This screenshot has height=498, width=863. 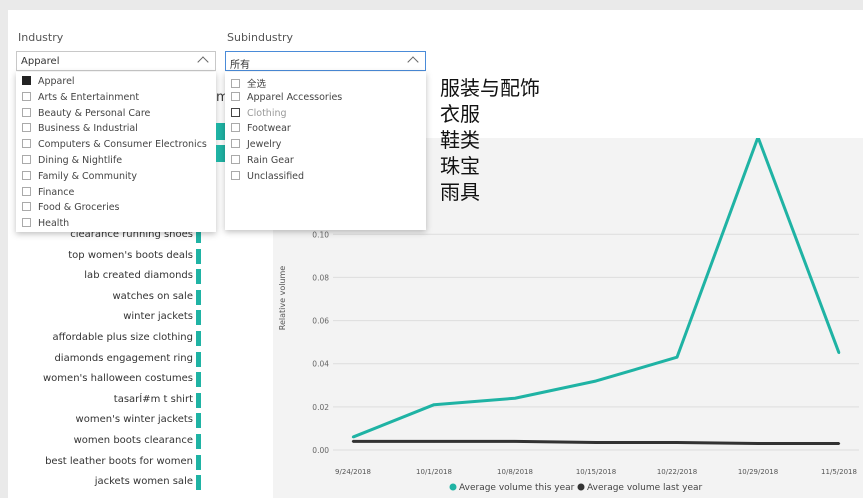 I want to click on industry-option: Family & Community, so click(x=79, y=178).